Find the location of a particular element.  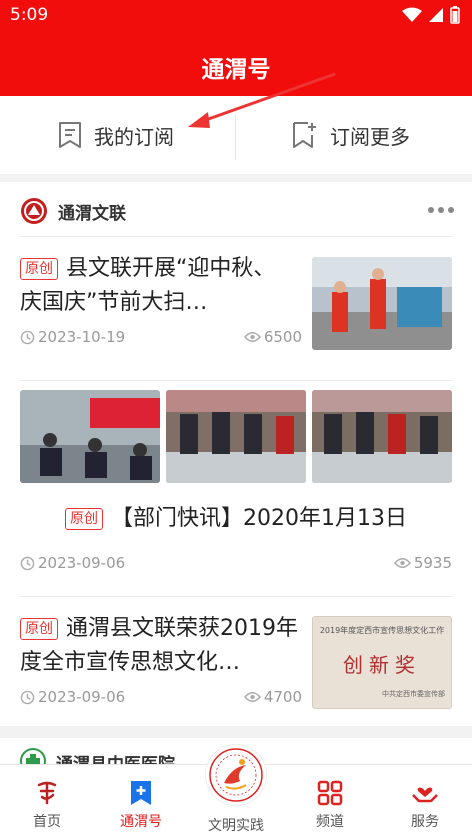

grid-icon is located at coordinates (330, 793).